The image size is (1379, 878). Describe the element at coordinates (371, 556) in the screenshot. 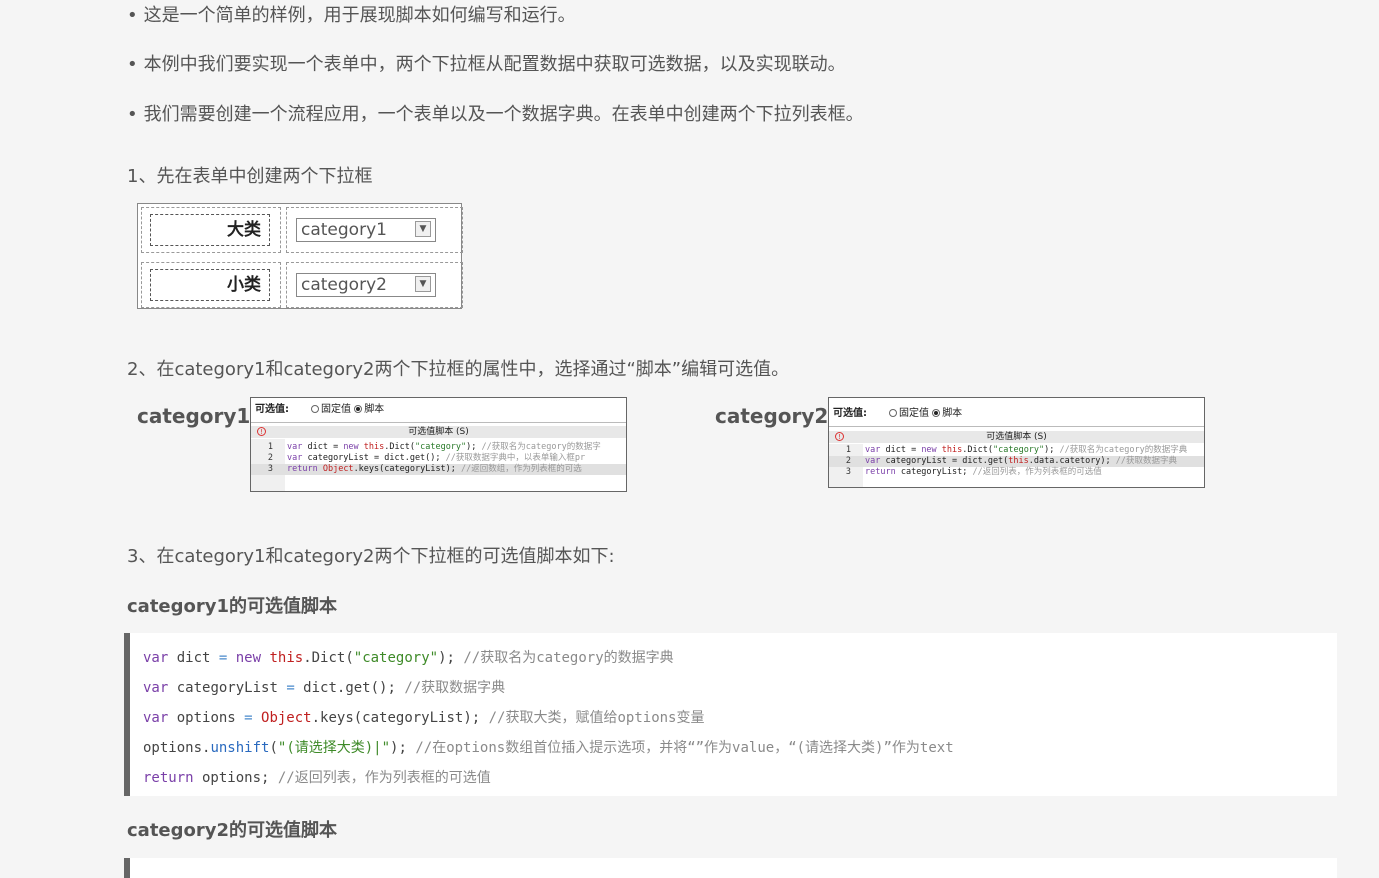

I see `step-3-text: 3、在category1和category2两个下拉框的可选值脚本如下:` at that location.